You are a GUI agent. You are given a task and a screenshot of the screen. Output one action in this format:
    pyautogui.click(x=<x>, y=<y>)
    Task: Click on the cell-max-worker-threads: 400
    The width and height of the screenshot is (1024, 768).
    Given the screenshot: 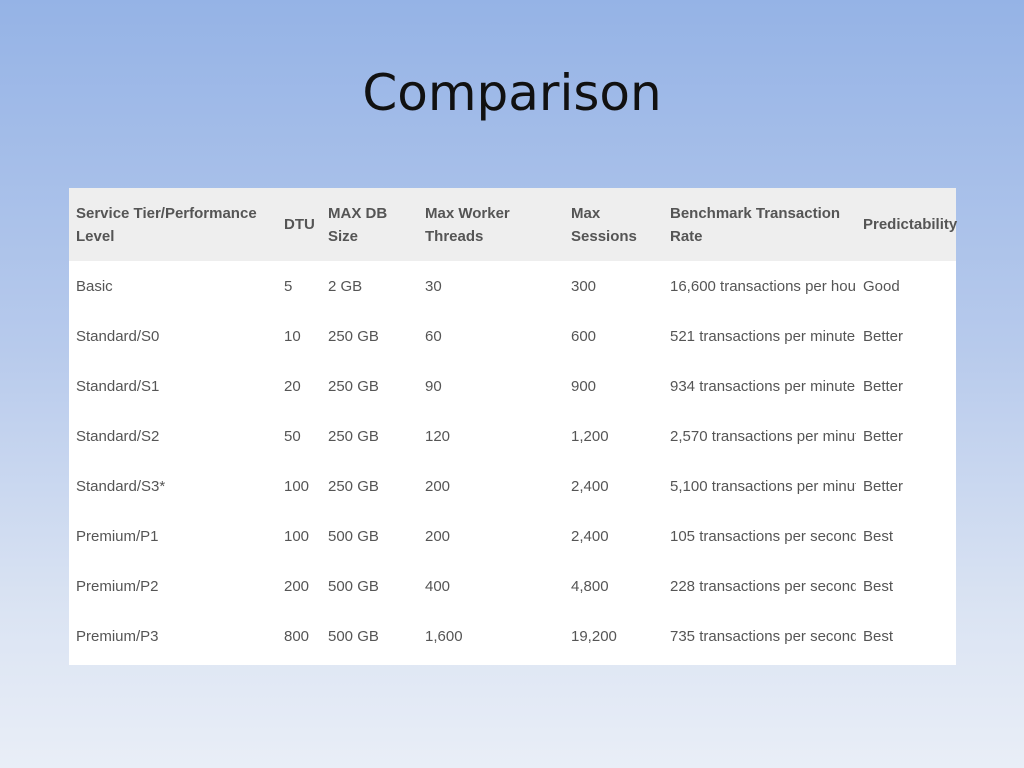 What is the action you would take?
    pyautogui.click(x=438, y=586)
    